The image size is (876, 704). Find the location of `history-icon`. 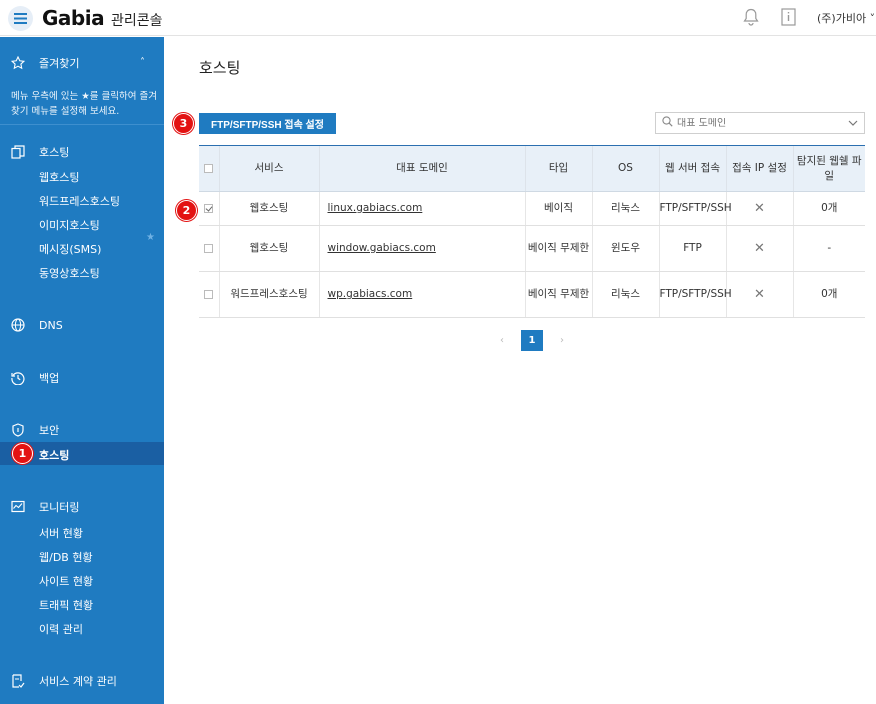

history-icon is located at coordinates (18, 378).